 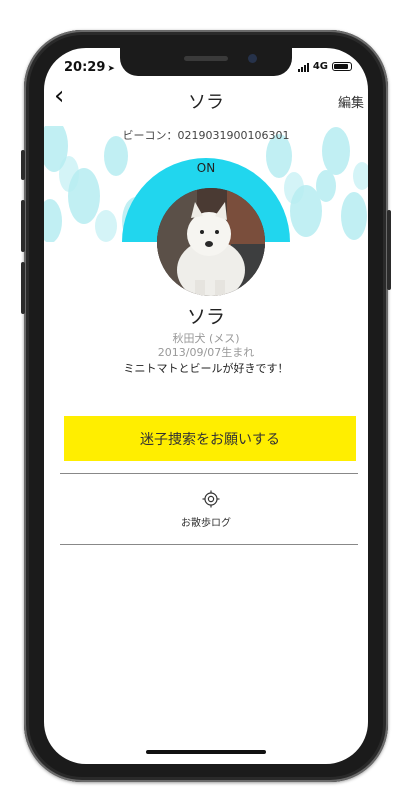 What do you see at coordinates (23, 288) in the screenshot?
I see `volume-down-button` at bounding box center [23, 288].